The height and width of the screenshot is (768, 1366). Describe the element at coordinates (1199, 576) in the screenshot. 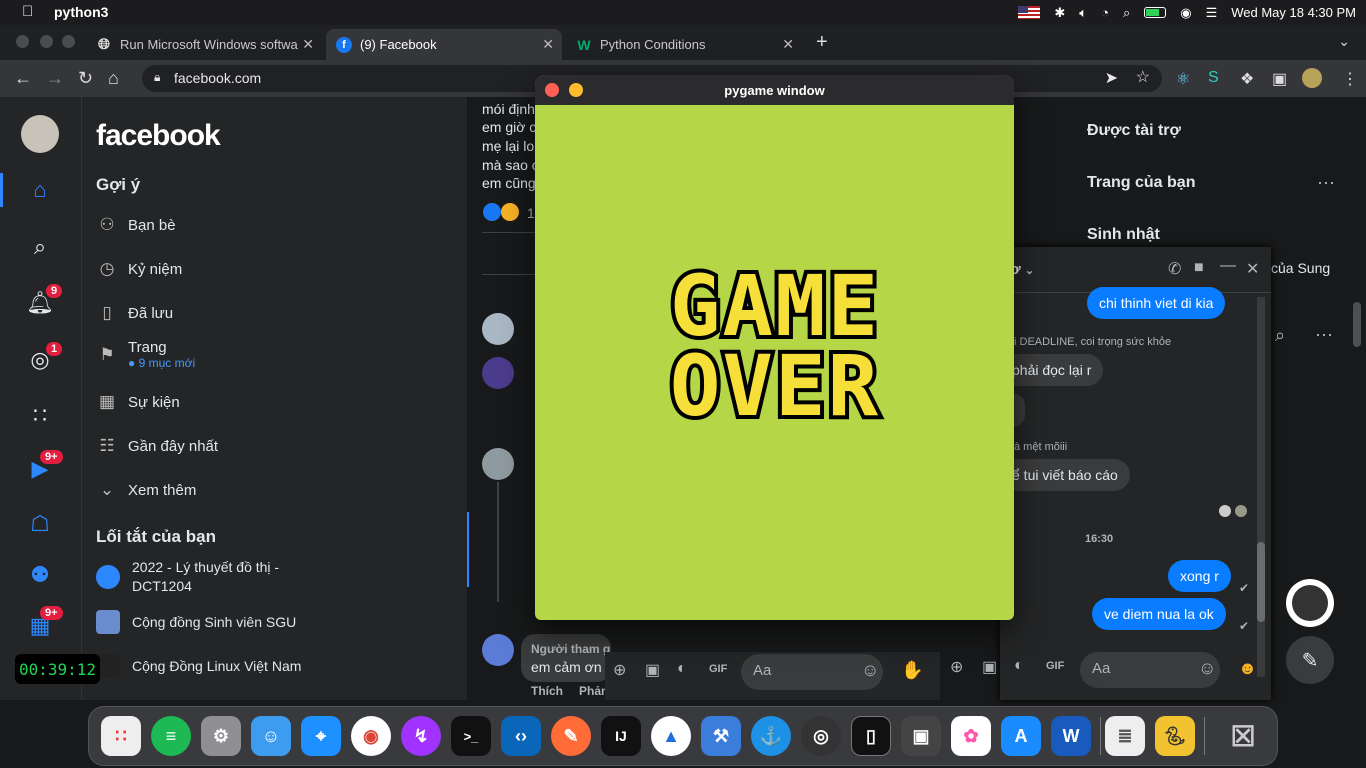

I see `message-bubble: xong r` at that location.